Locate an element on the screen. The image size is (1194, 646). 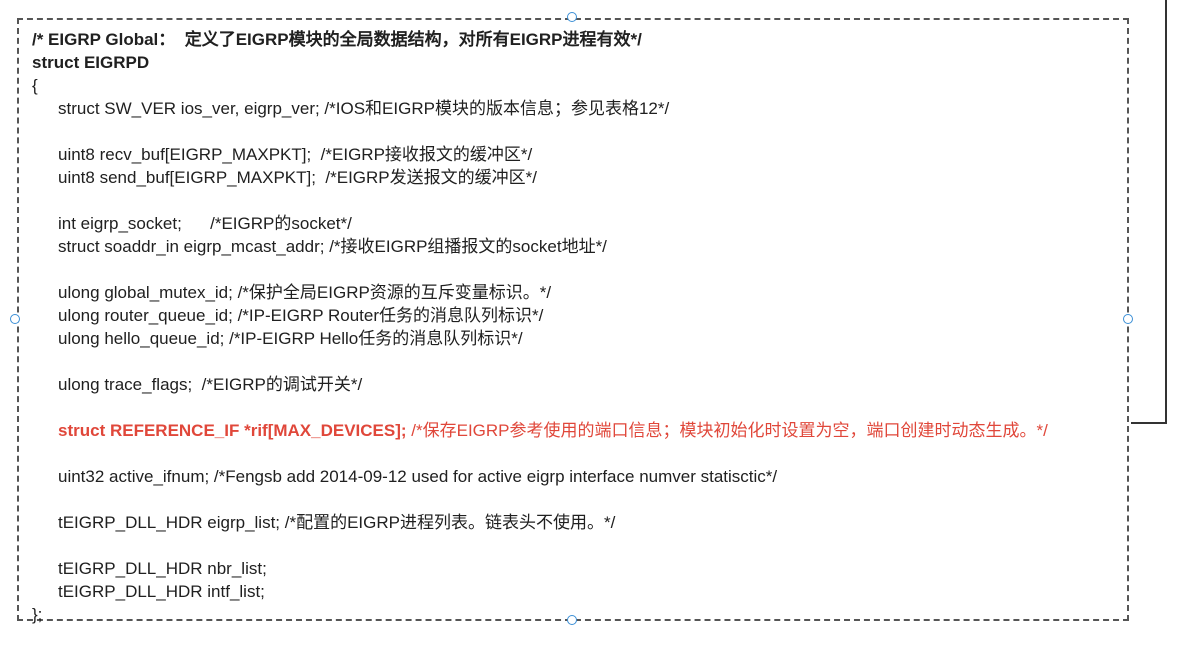
connector-line is located at coordinates (1149, 212).